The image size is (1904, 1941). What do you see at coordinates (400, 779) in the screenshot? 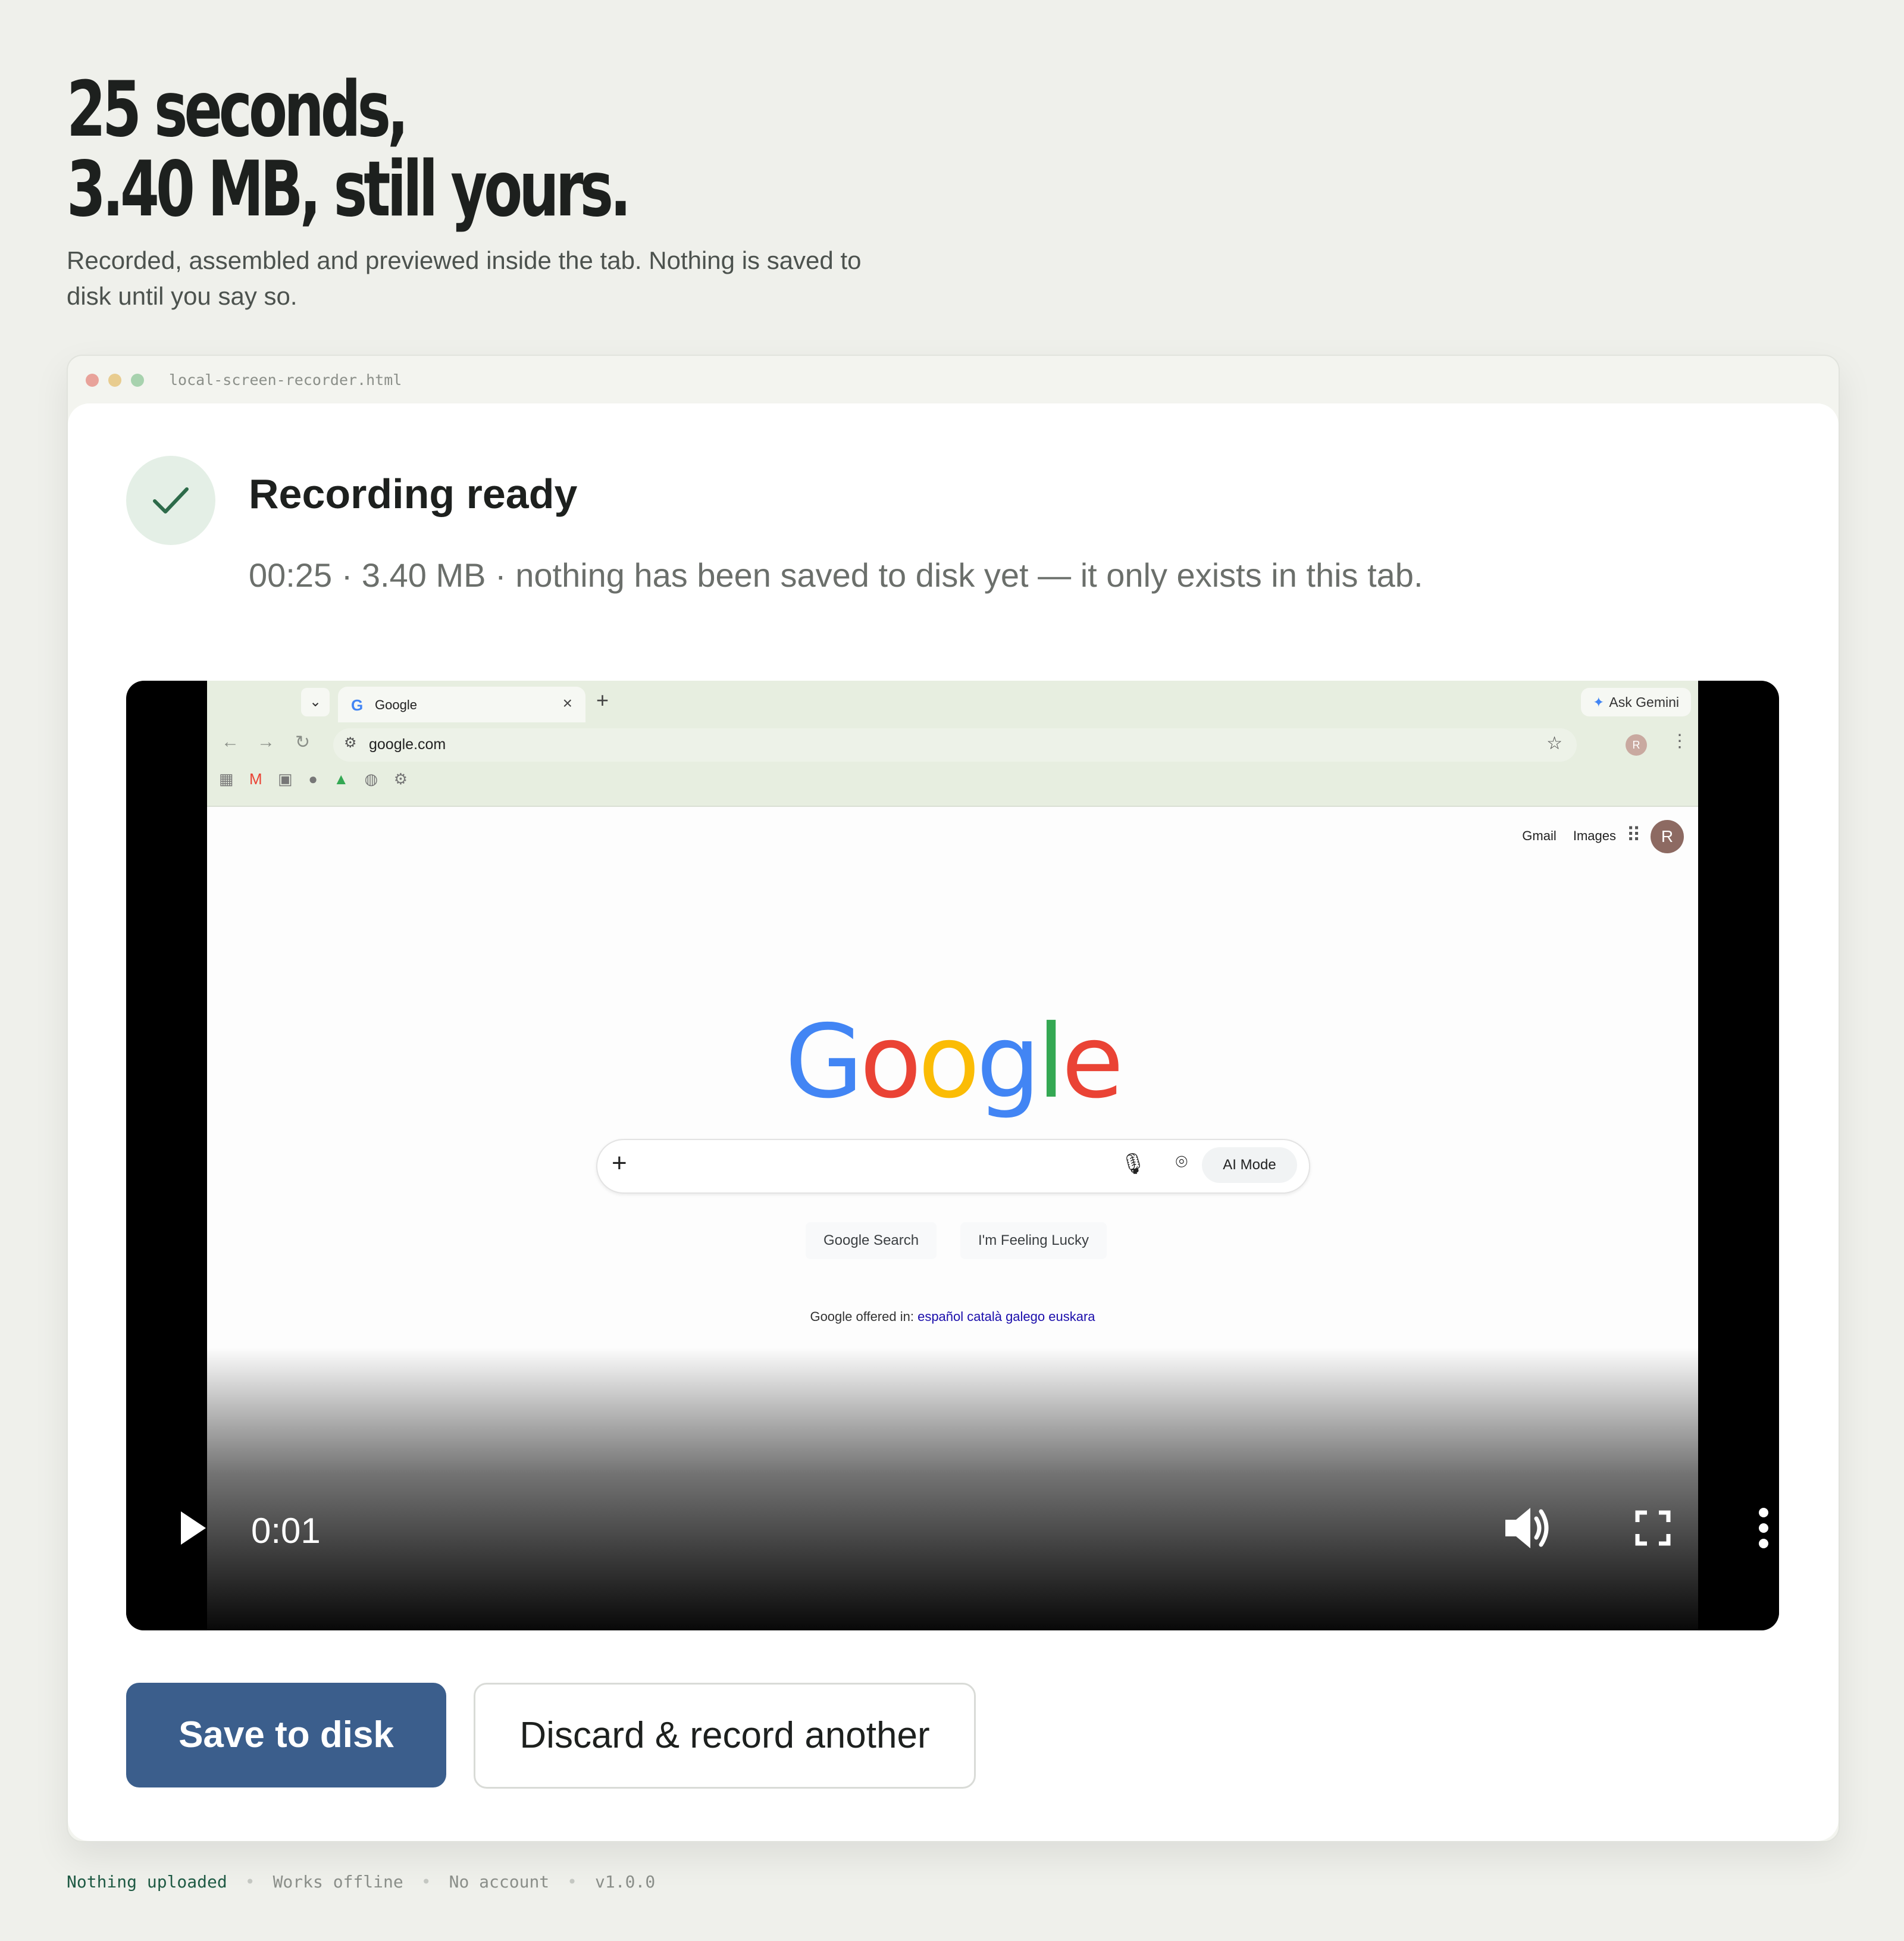
I see `settings-gear-icon: ⚙` at bounding box center [400, 779].